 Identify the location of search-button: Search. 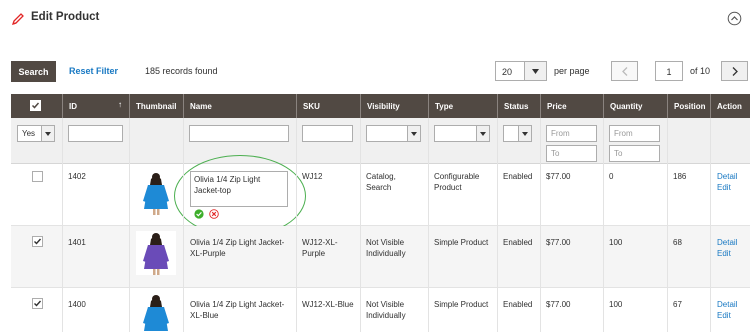
(33, 71).